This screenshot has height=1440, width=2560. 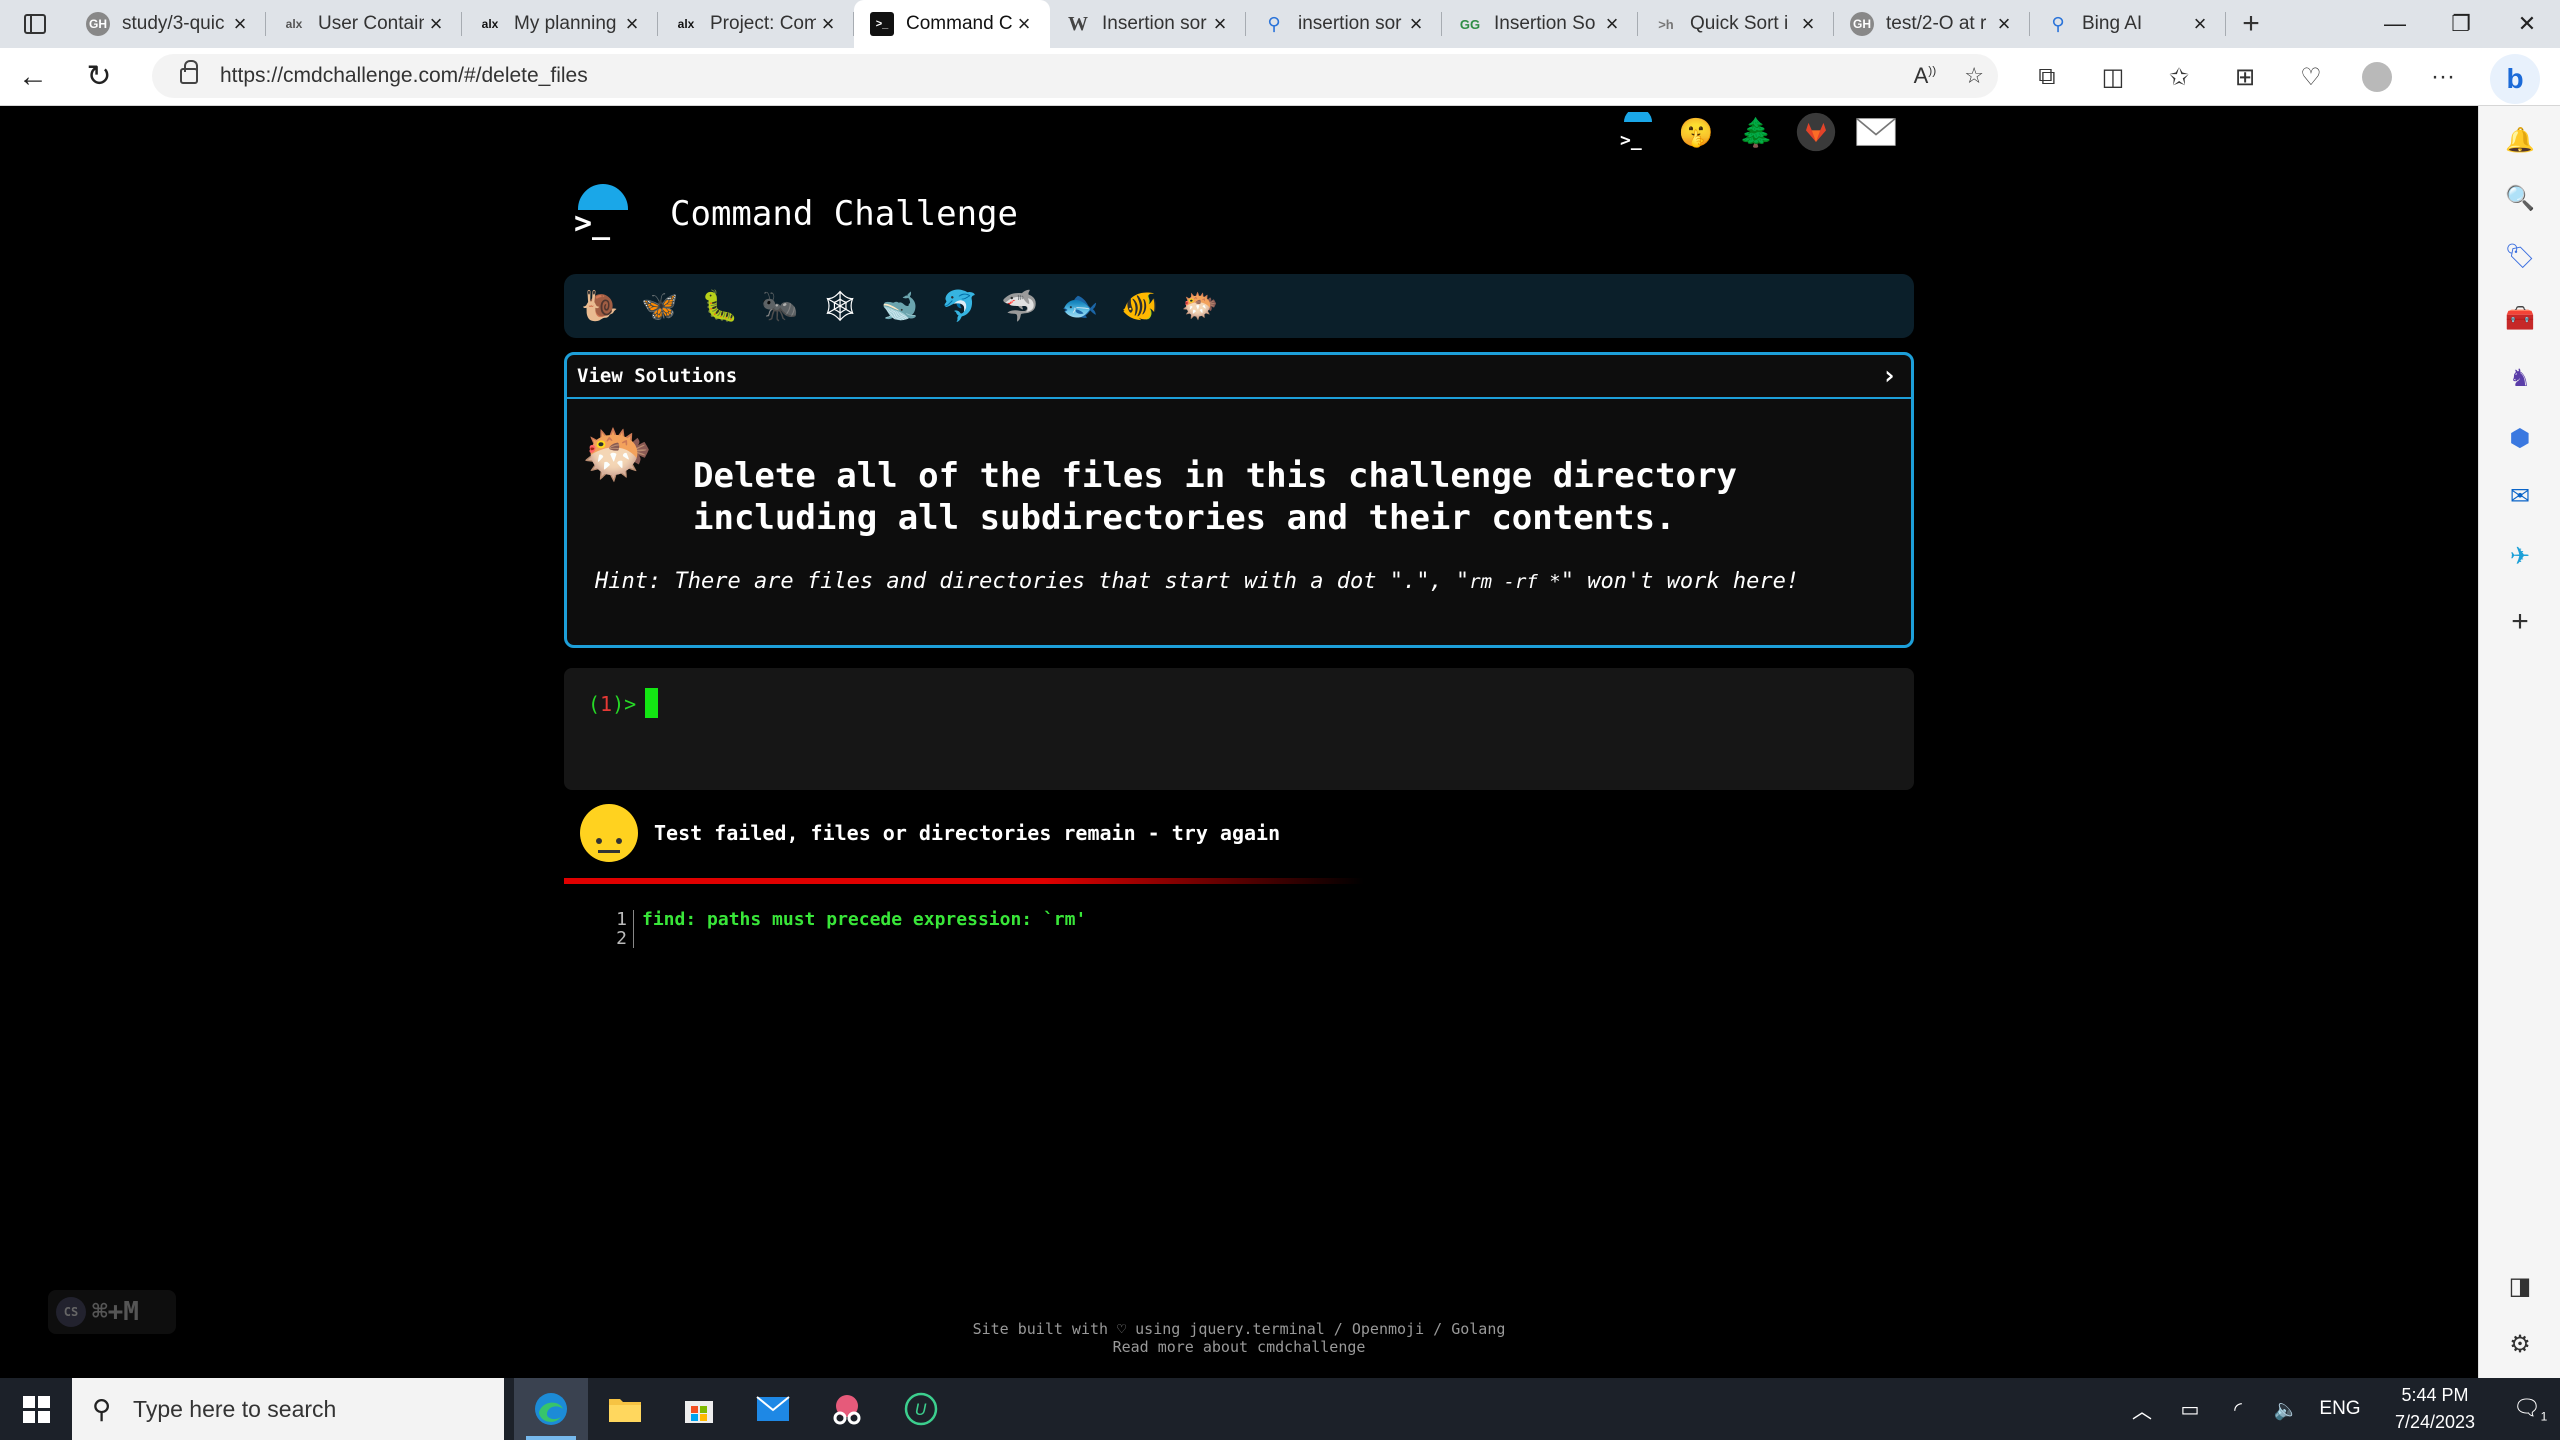 I want to click on wifi-icon: ◜, so click(x=2238, y=1409).